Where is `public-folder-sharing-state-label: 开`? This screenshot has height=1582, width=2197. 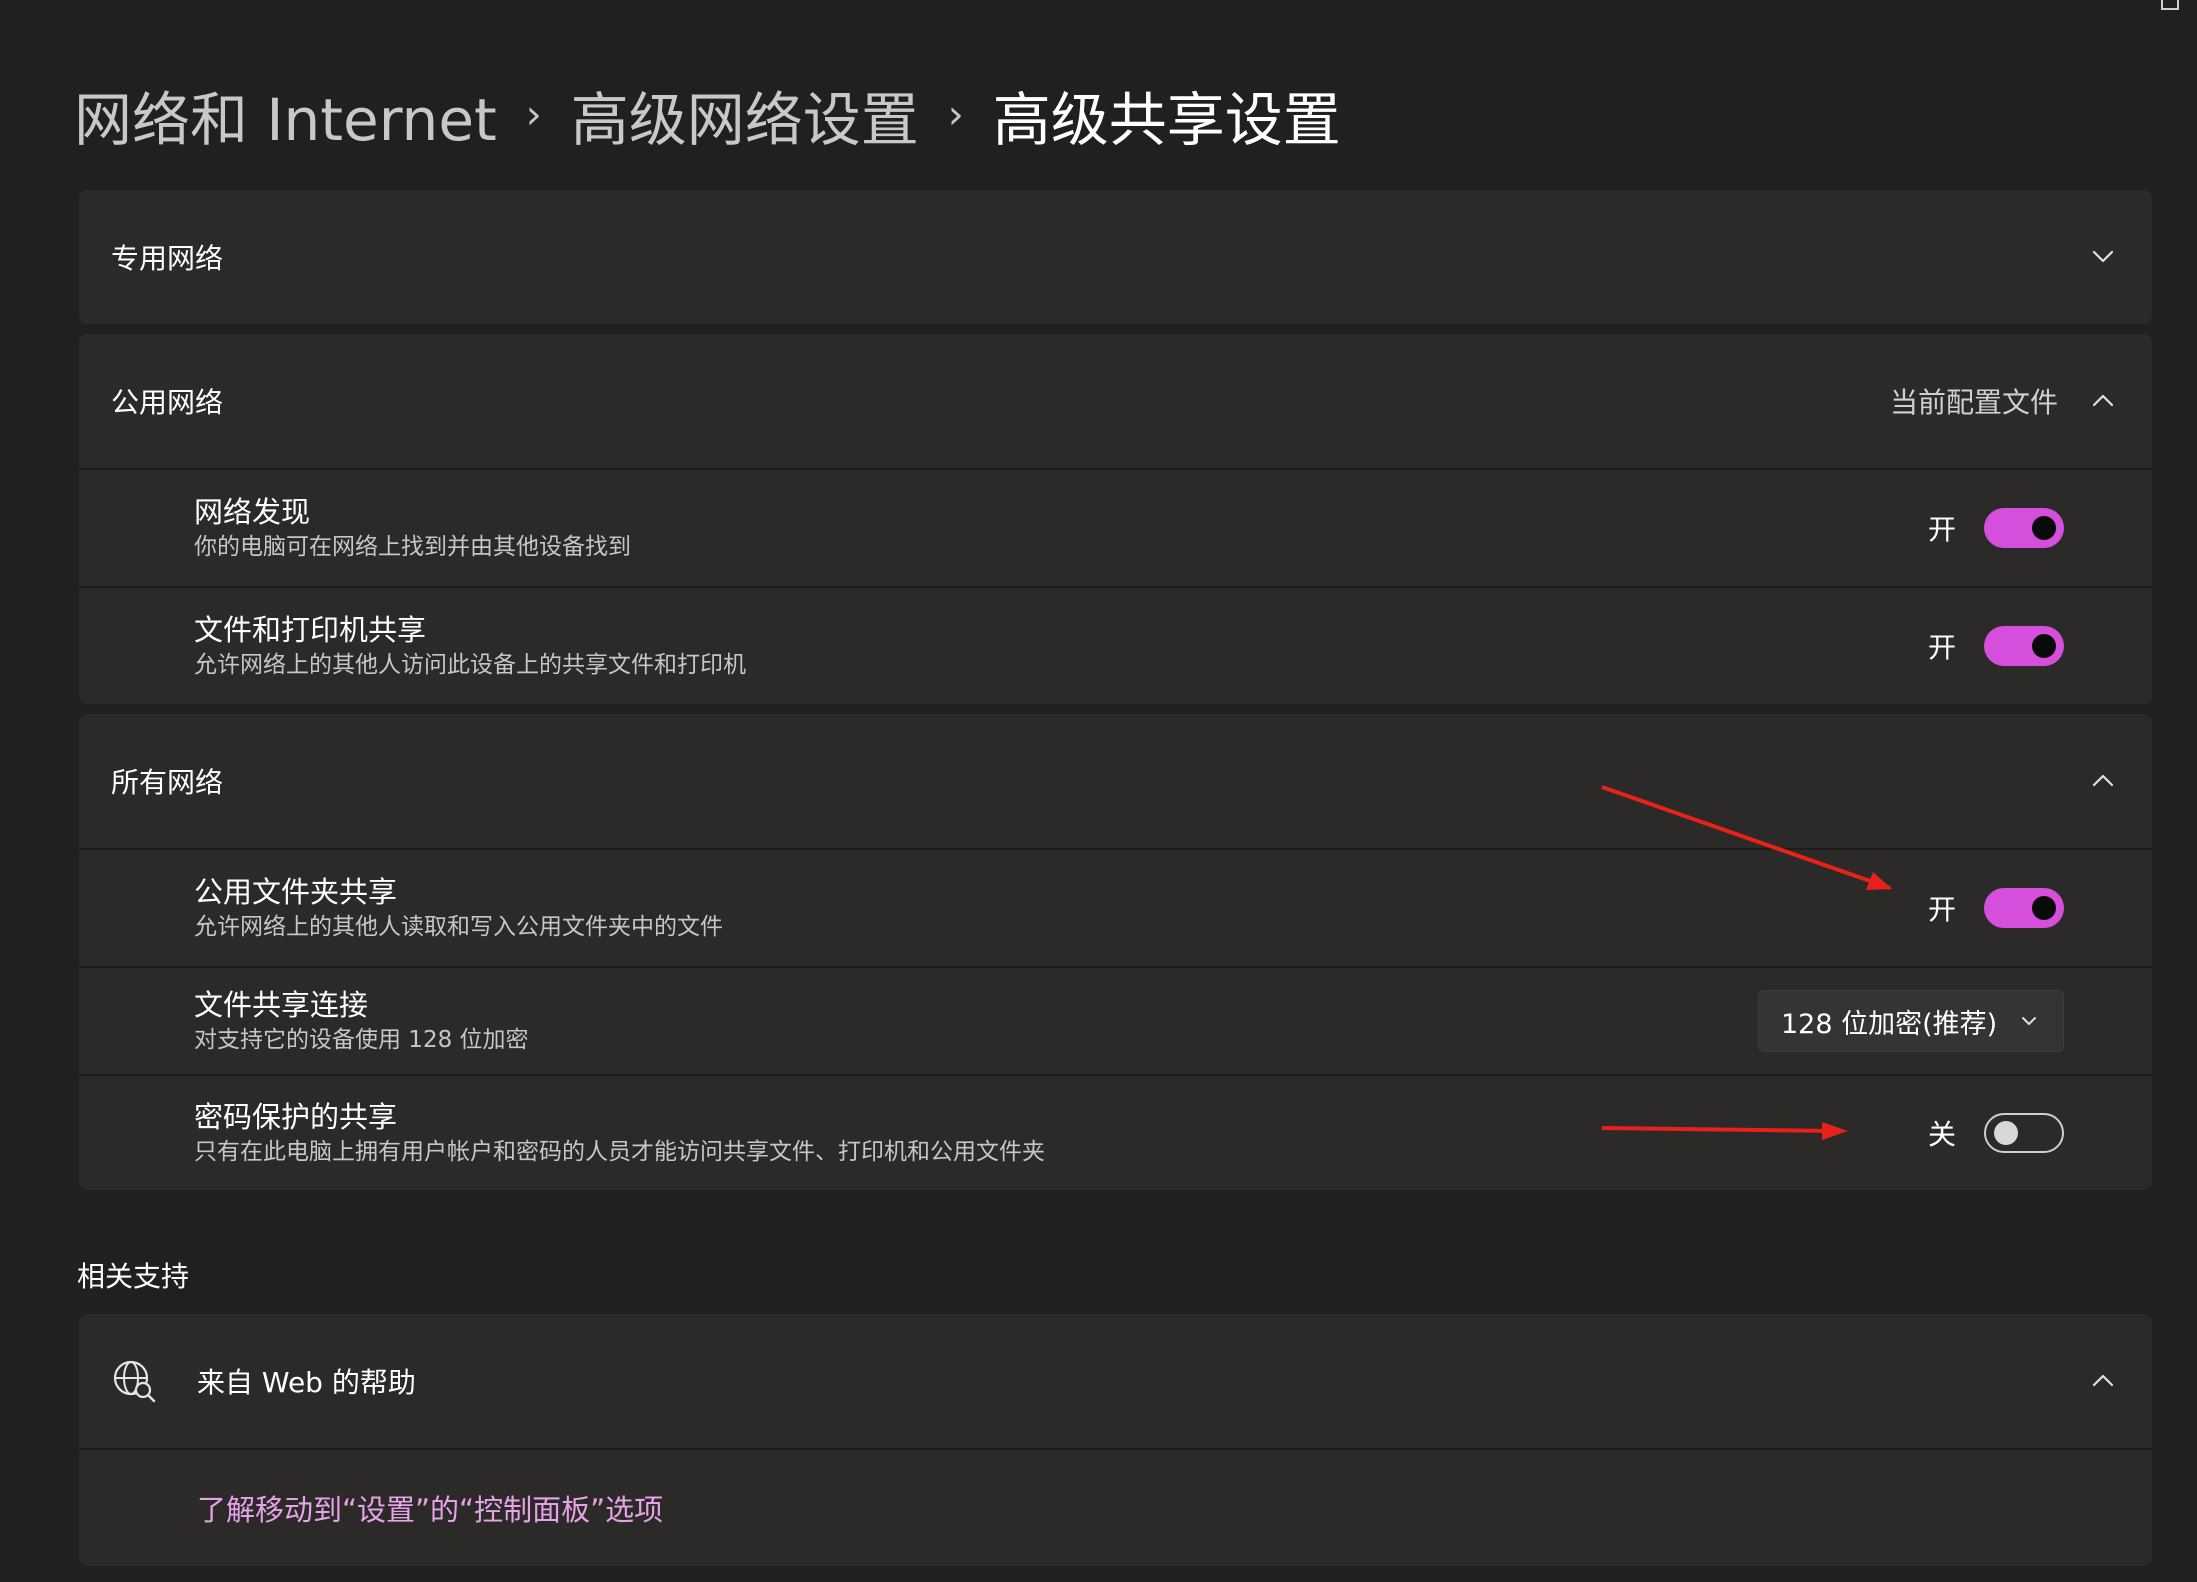 public-folder-sharing-state-label: 开 is located at coordinates (1941, 909).